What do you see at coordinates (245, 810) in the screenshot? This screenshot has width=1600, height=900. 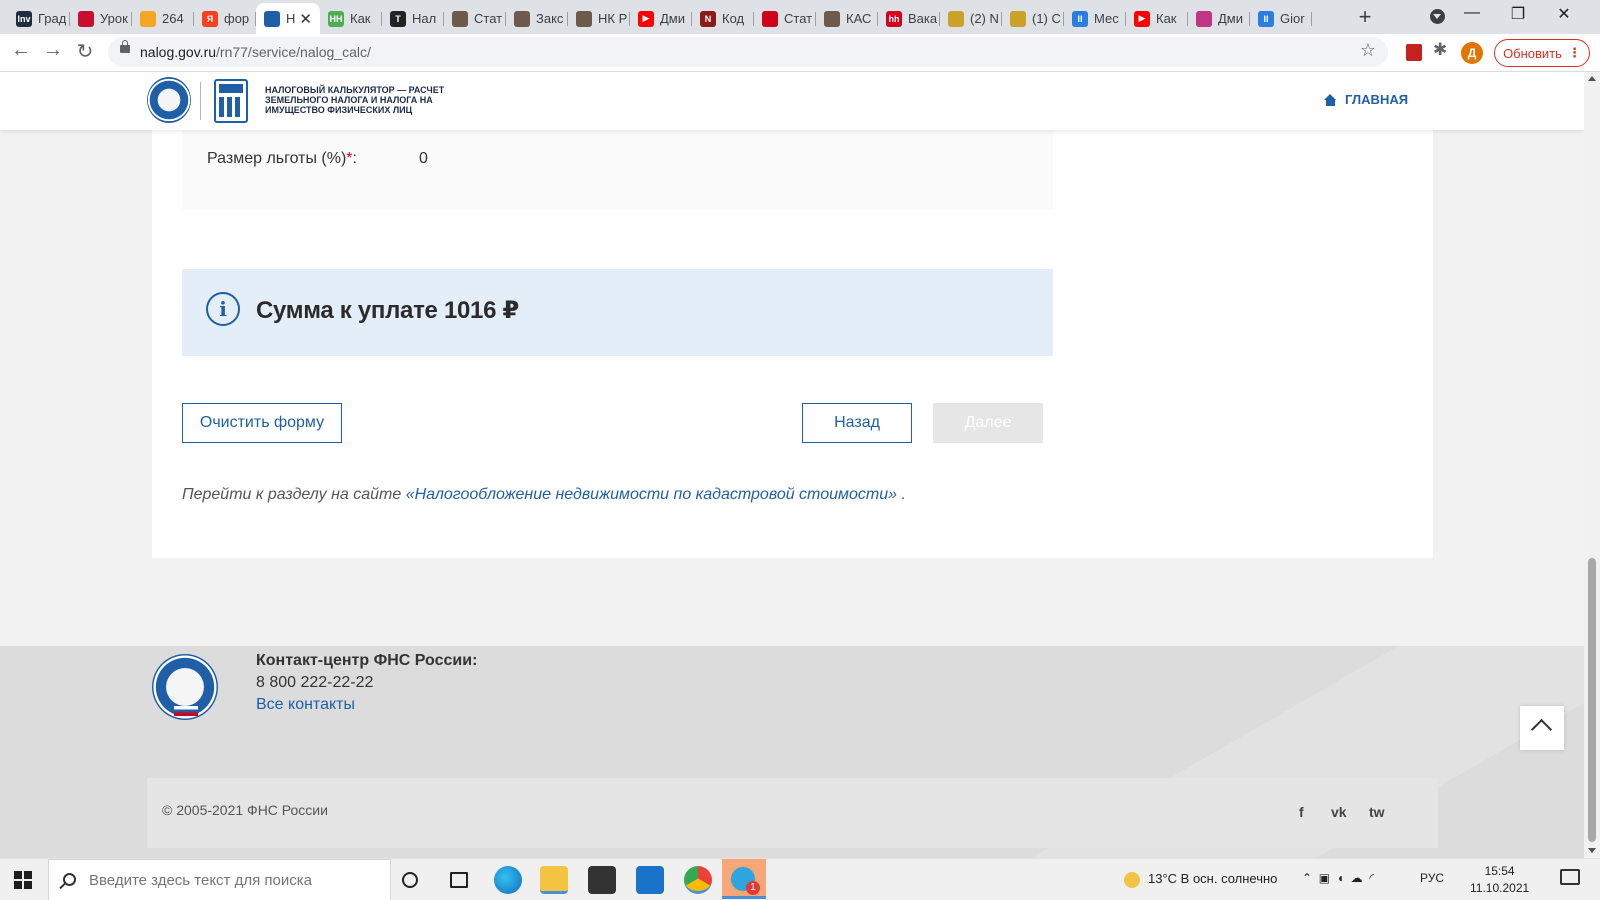 I see `copyright: © 2005-2021 ФНС России` at bounding box center [245, 810].